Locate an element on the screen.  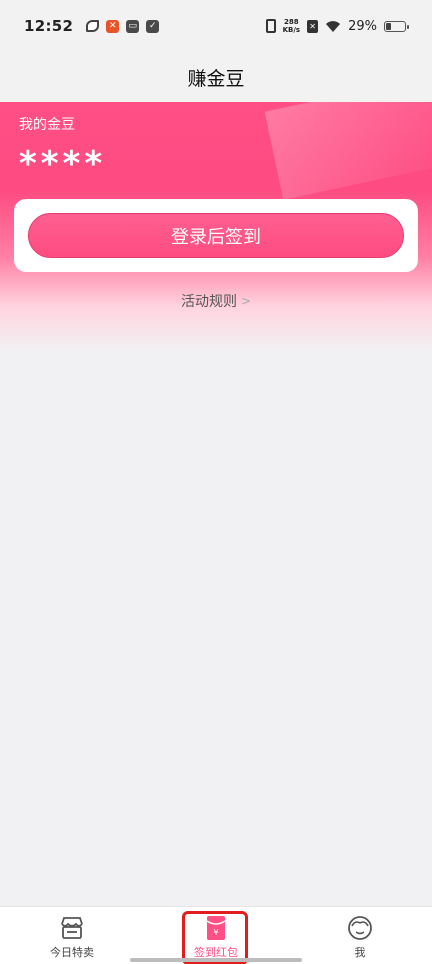
battery-icon is located at coordinates (396, 26).